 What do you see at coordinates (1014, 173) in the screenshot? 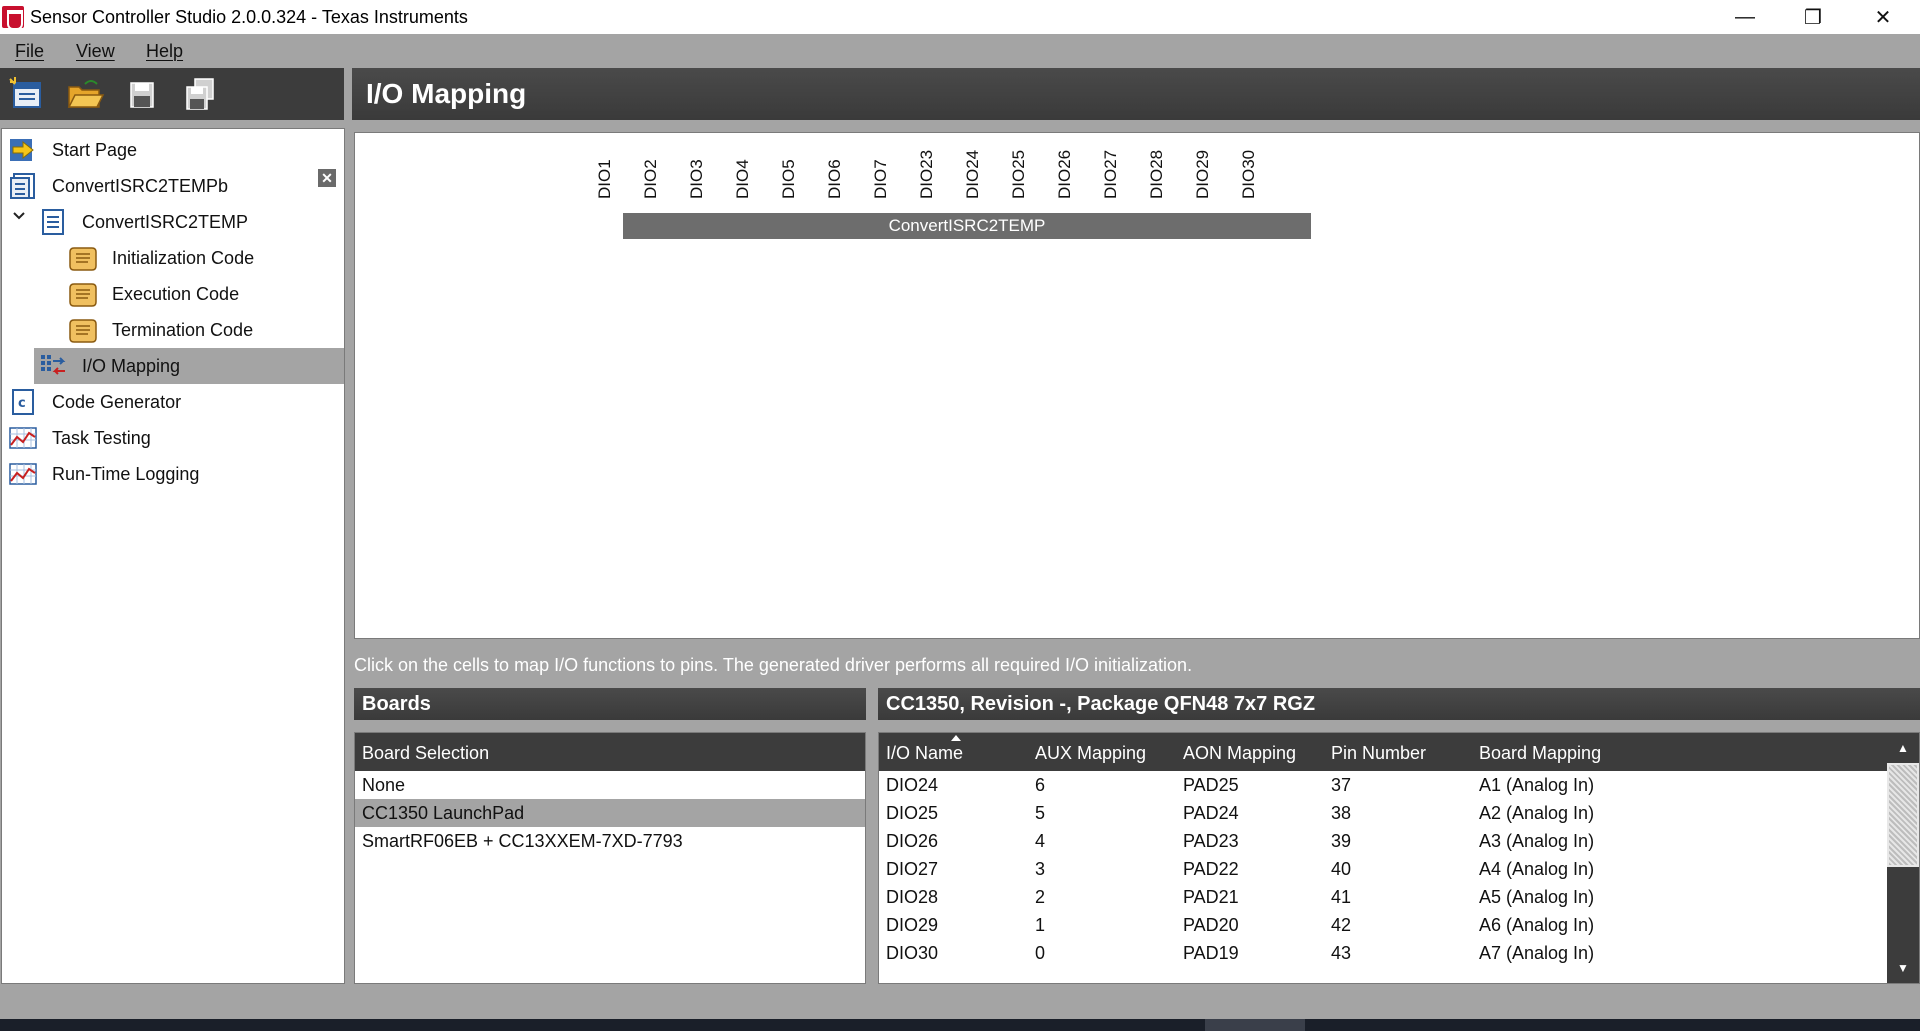
I see `pin-column-header: DIO25` at bounding box center [1014, 173].